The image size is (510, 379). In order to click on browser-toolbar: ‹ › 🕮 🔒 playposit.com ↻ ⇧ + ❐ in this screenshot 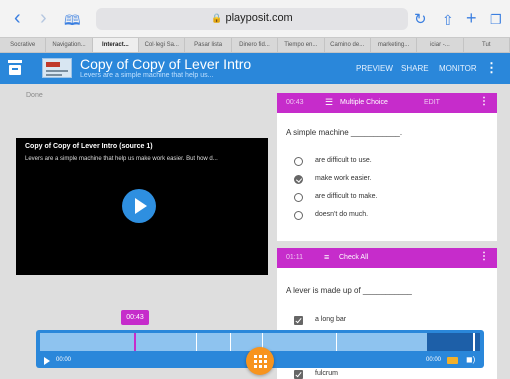, I will do `click(255, 18)`.